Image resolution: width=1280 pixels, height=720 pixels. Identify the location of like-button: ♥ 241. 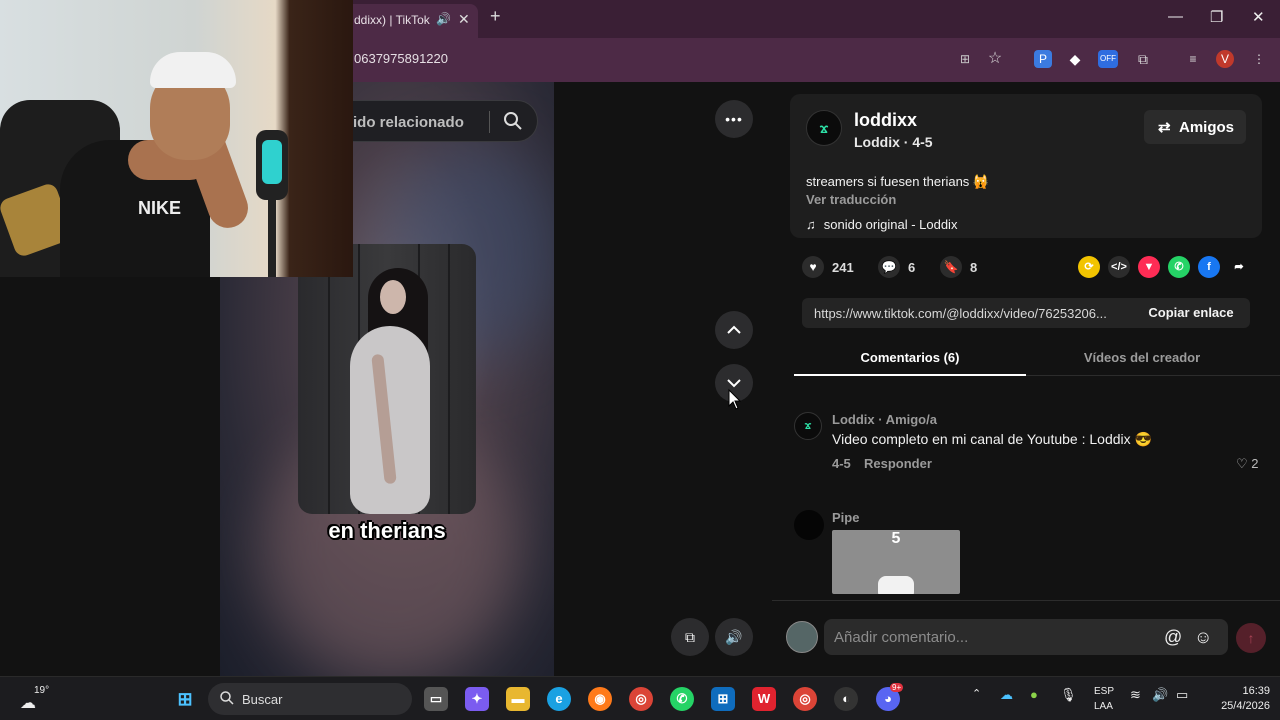
(828, 267).